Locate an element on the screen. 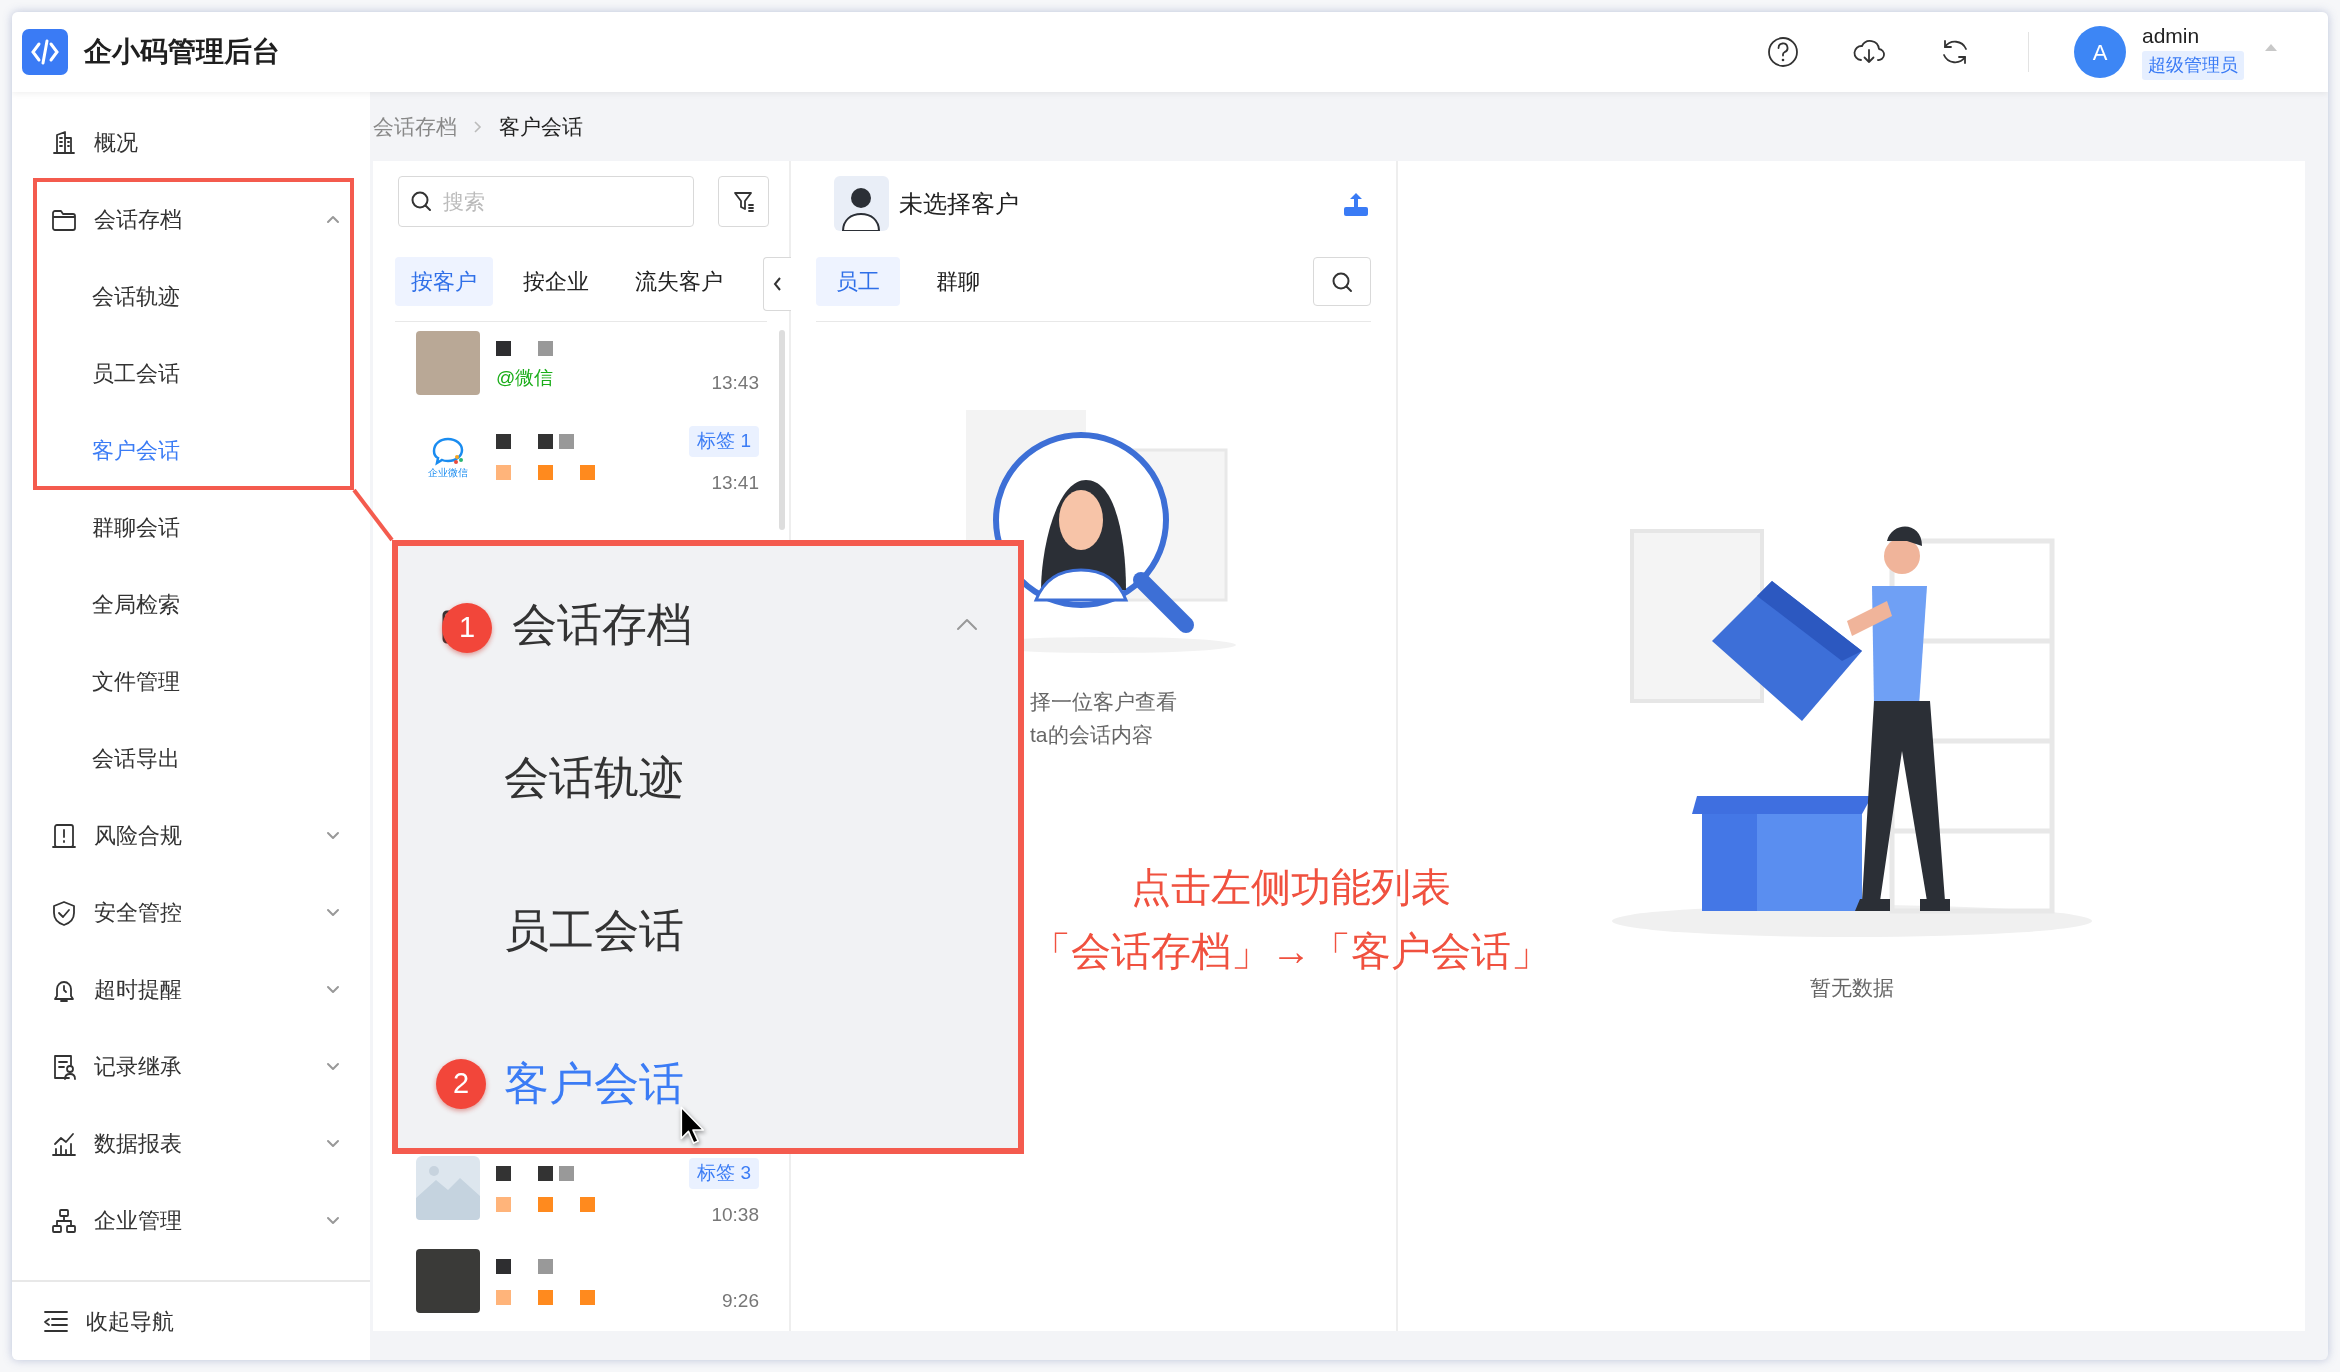 The image size is (2340, 1372). tag-badge: 标签 1 is located at coordinates (724, 441).